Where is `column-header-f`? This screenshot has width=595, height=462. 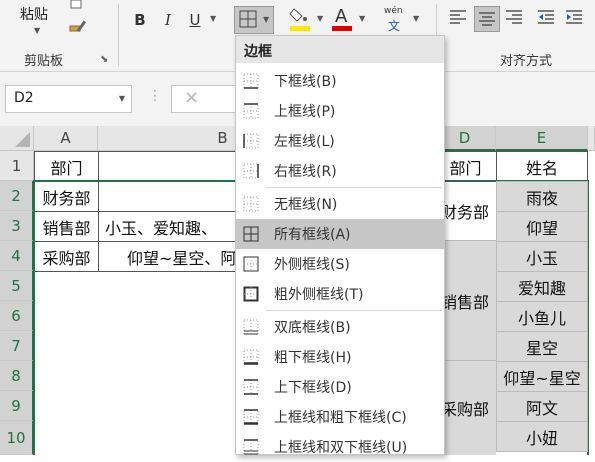
column-header-f is located at coordinates (591, 138).